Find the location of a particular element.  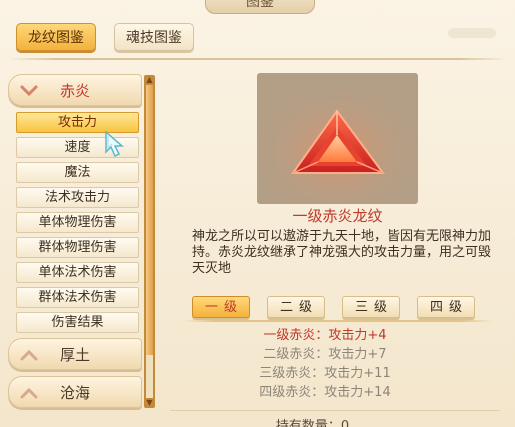

scroll-down-arrow-icon: ▼ is located at coordinates (149, 402).